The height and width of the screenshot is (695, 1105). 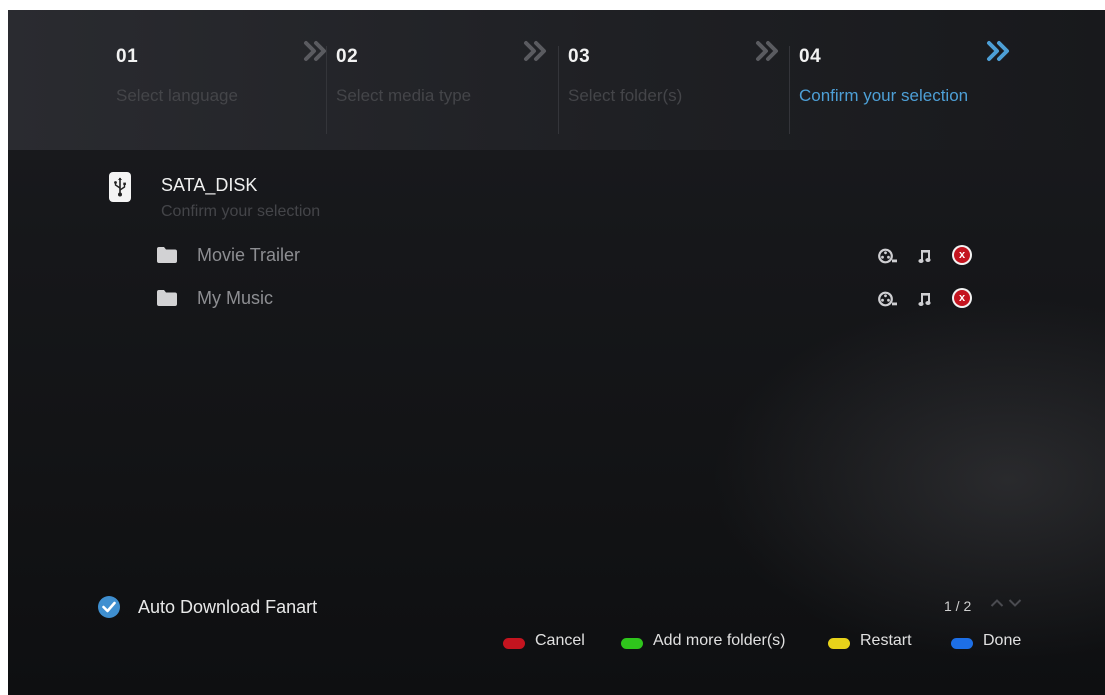 I want to click on blue-key-icon, so click(x=962, y=643).